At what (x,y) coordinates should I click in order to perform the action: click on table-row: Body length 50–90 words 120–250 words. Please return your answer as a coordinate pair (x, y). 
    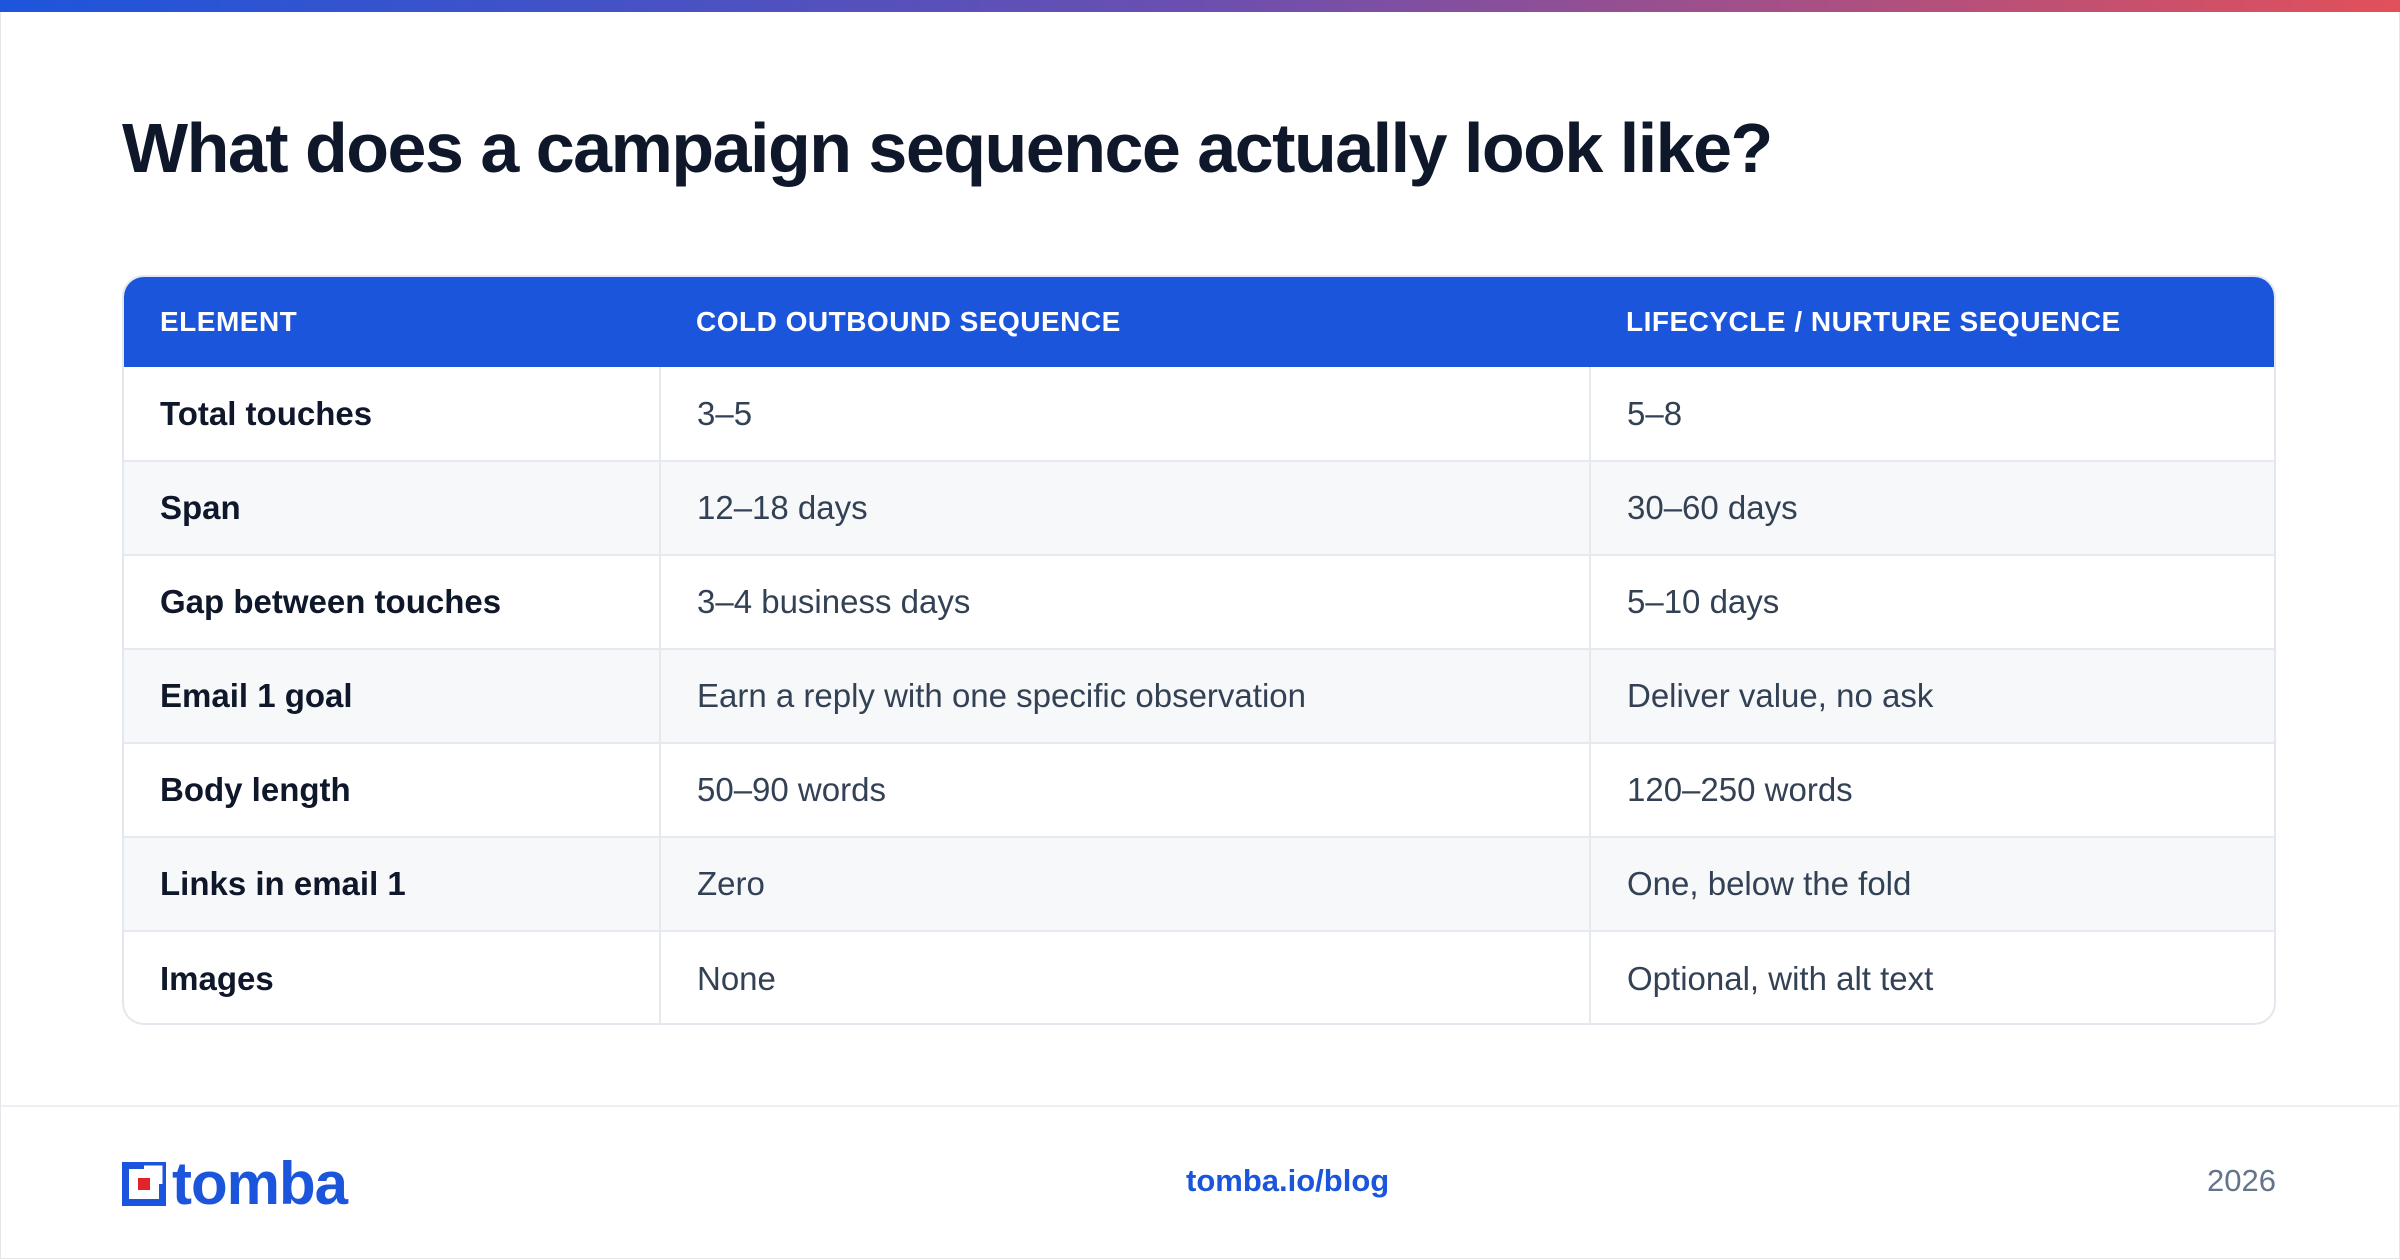
    Looking at the image, I should click on (1199, 789).